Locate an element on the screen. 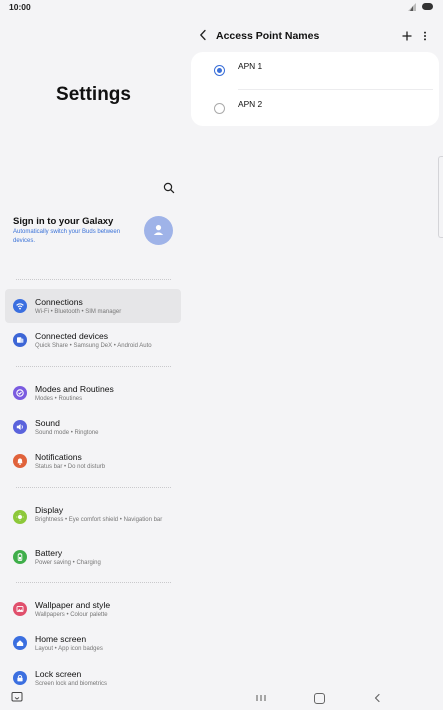 The image size is (443, 710). item-subtitle: Quick Share • Samsung DeX • Android Auto is located at coordinates (93, 346).